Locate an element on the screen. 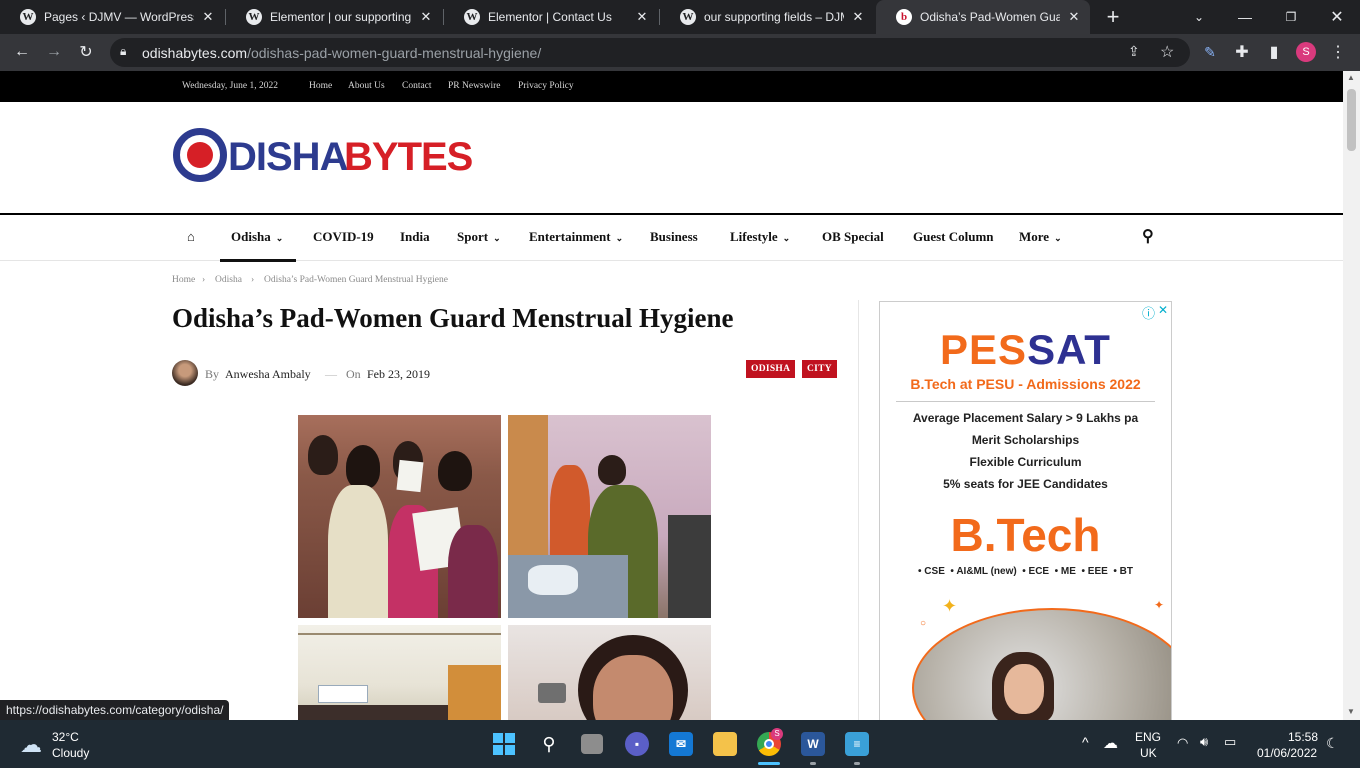 The height and width of the screenshot is (768, 1360). tab-search-chevron-icon: ⌄ is located at coordinates (1199, 17).